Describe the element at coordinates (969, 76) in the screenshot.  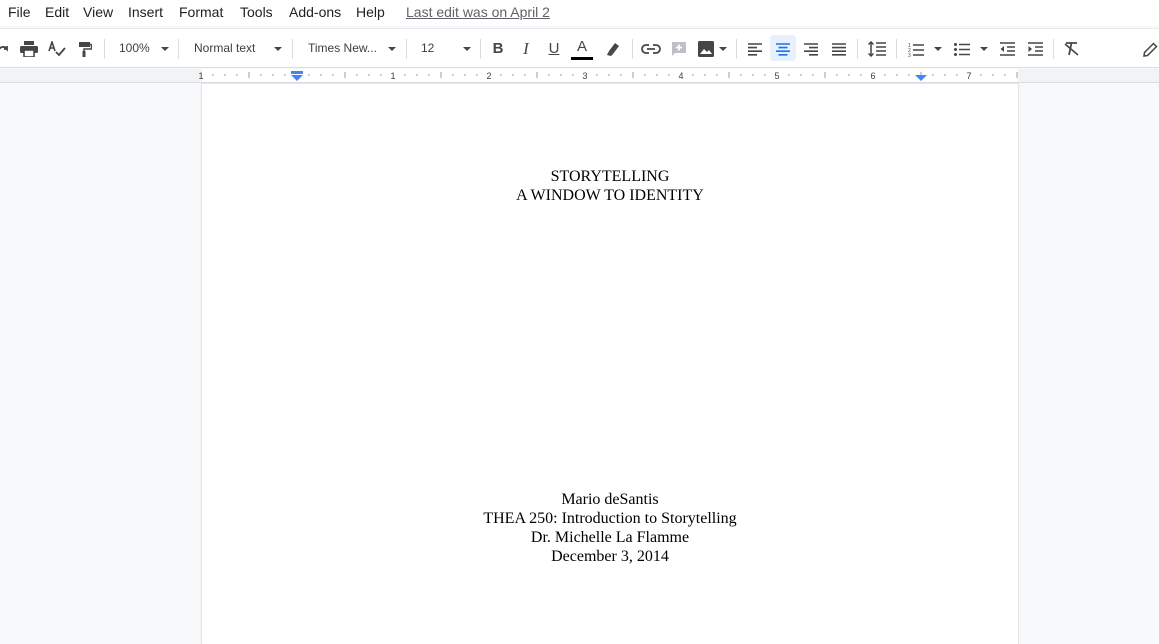
I see `ruler-label: 7` at that location.